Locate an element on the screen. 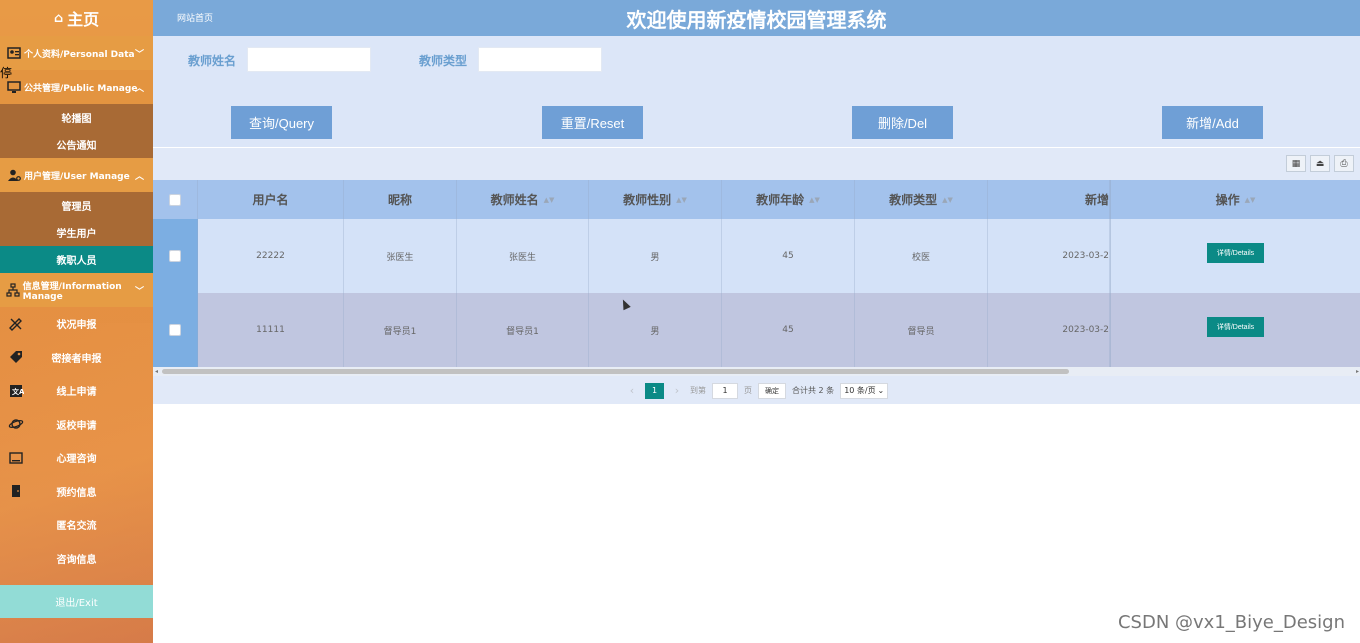  page-title: 欢迎使用新疫情校园管理系统 is located at coordinates (756, 20).